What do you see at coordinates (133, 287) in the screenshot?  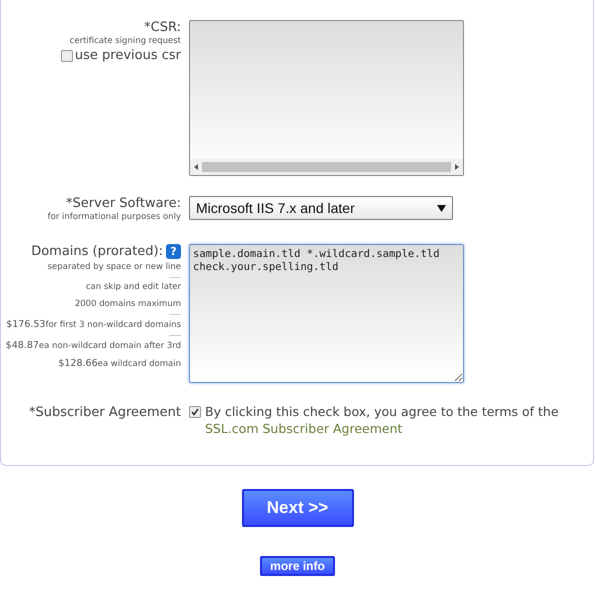 I see `domain-note: can skip and edit later` at bounding box center [133, 287].